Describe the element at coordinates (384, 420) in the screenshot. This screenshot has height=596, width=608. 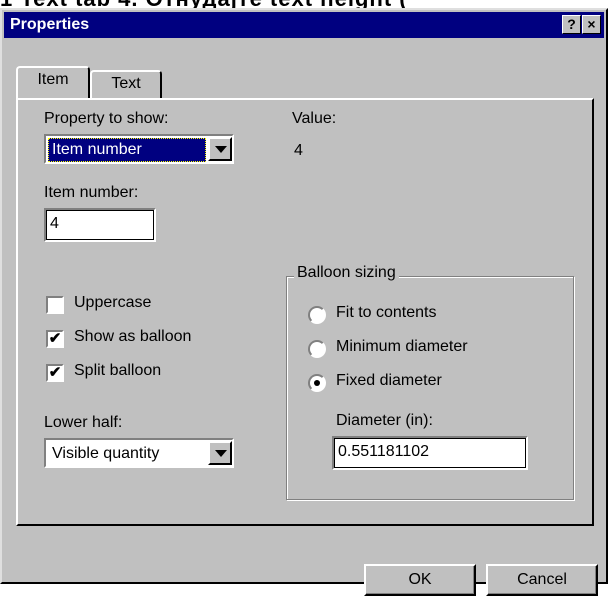
I see `diameter-label: Diameter (in):` at that location.